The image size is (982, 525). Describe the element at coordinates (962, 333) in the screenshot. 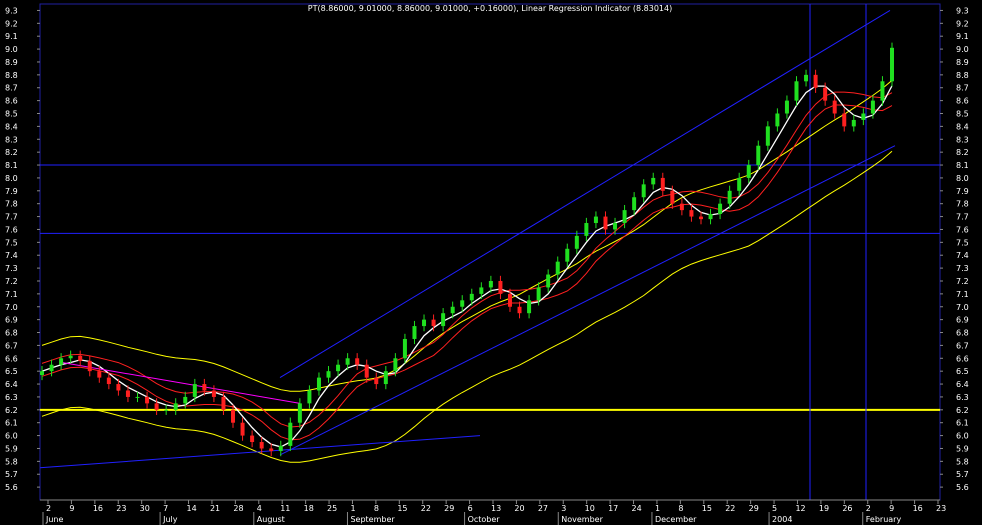

I see `y-tick-label-right: 6.8` at that location.